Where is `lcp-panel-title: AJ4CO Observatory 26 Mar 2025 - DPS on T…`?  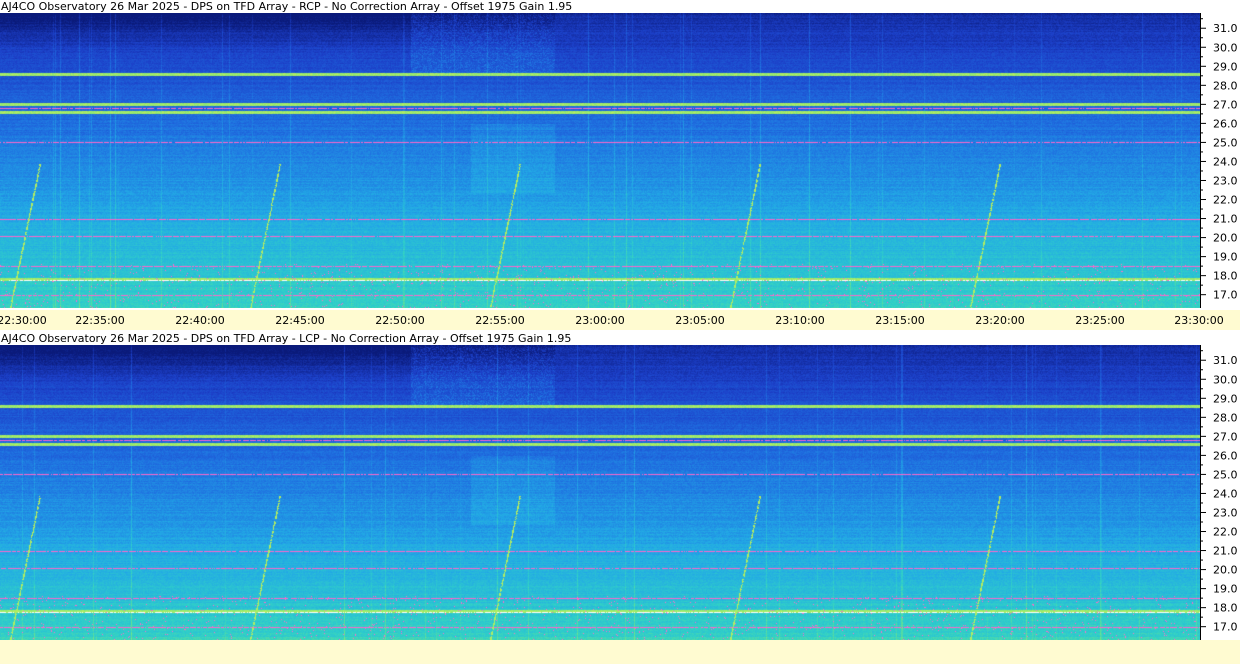
lcp-panel-title: AJ4CO Observatory 26 Mar 2025 - DPS on T… is located at coordinates (286, 338).